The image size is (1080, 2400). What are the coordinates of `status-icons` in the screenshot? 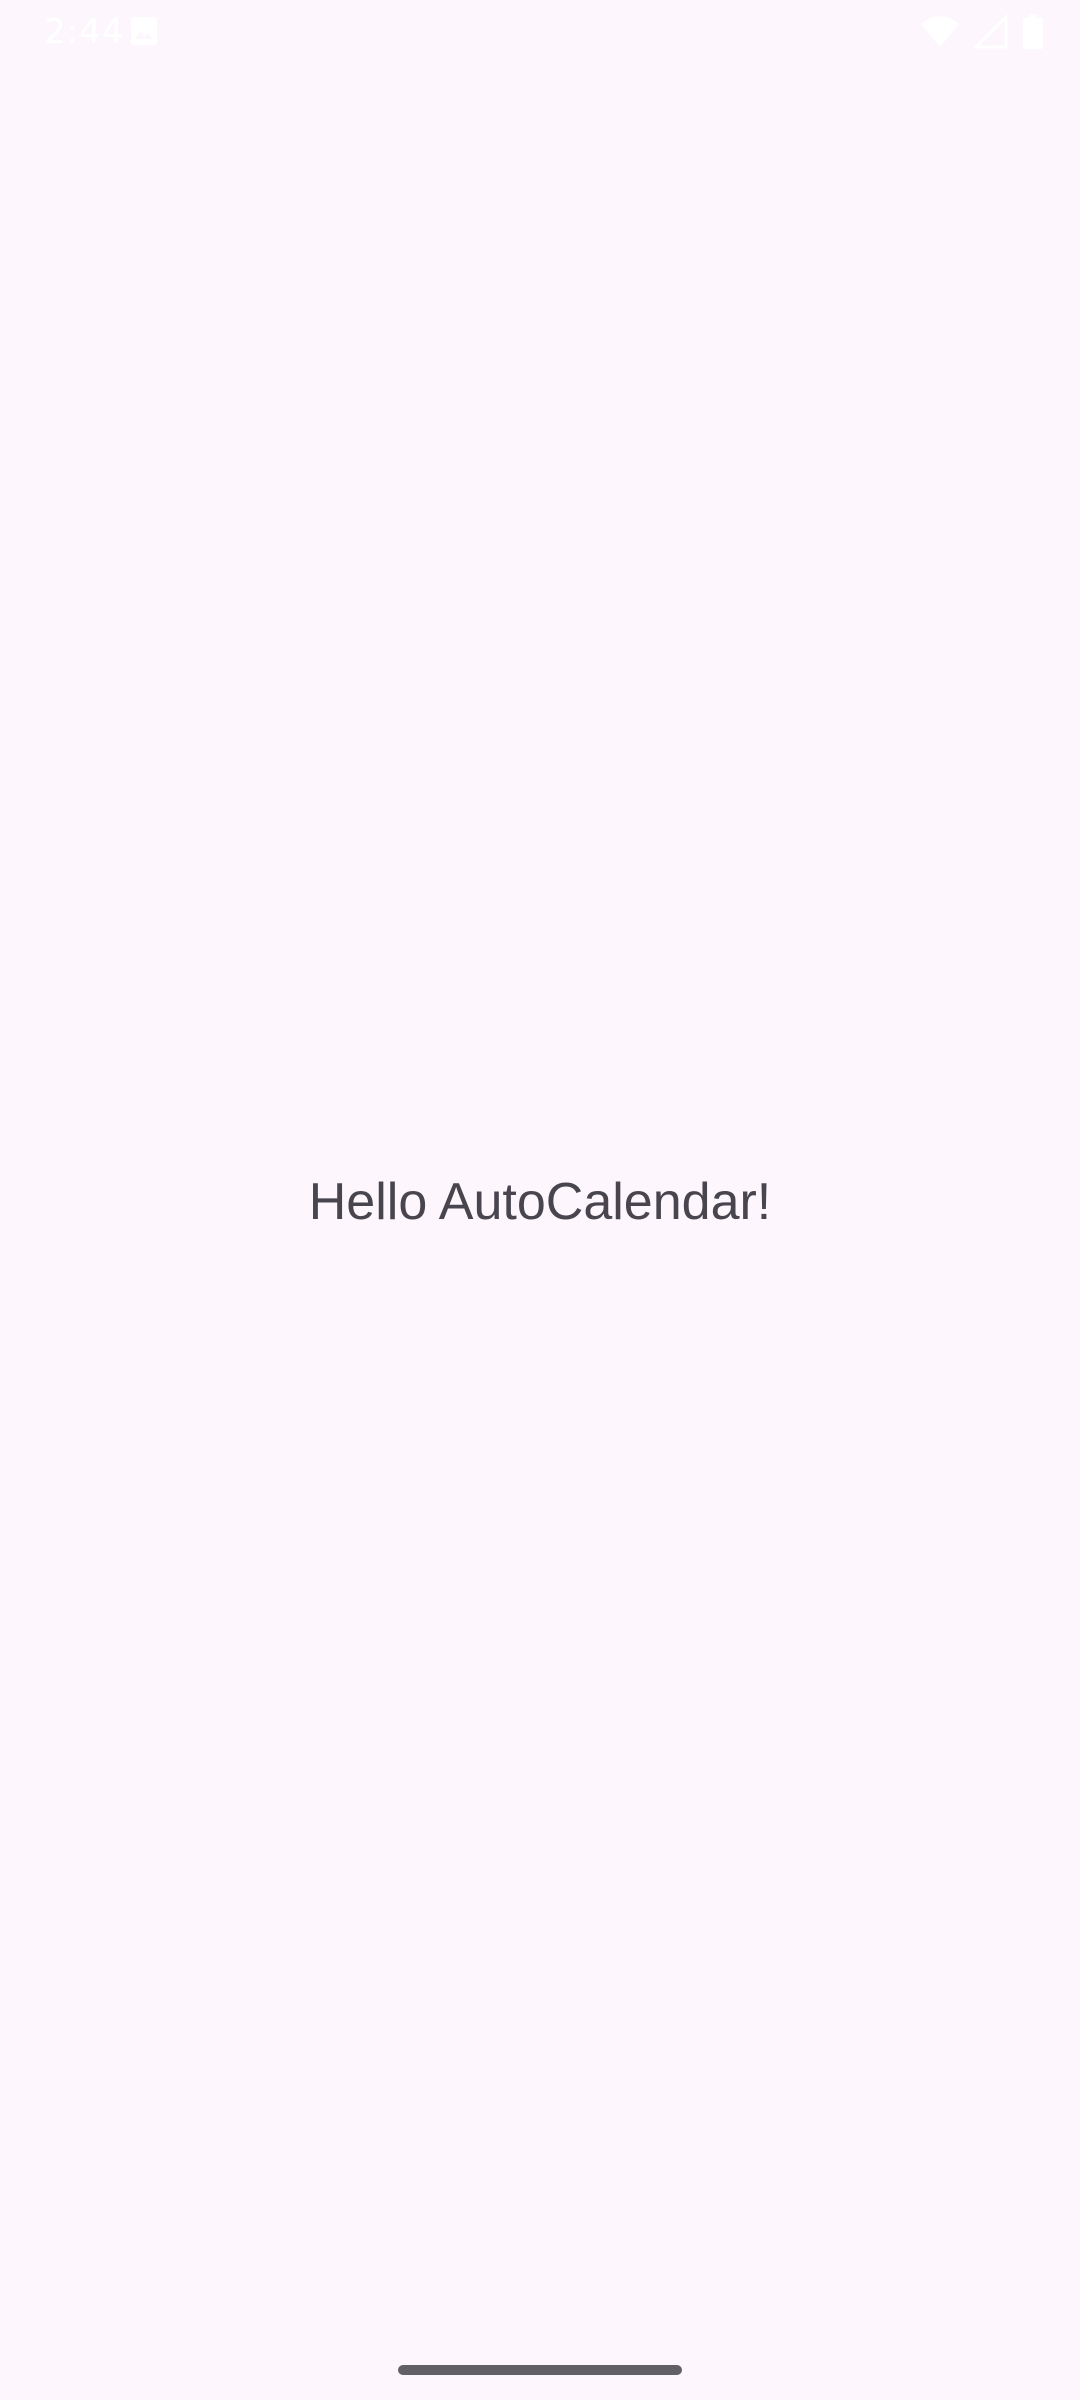 It's located at (982, 32).